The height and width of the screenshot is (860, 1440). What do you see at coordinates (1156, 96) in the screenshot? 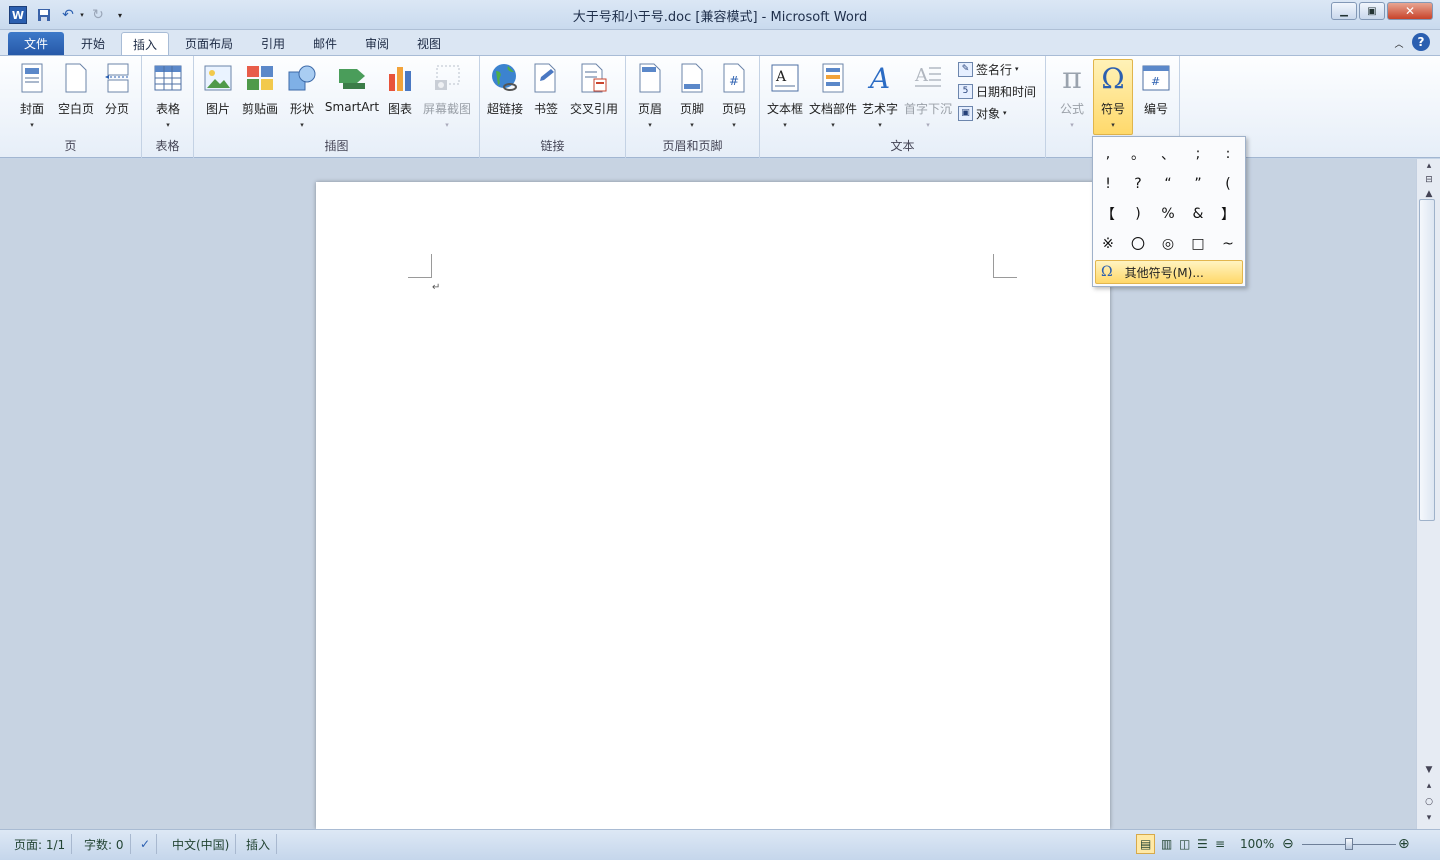
I see `numbering-button: # 编号` at bounding box center [1156, 96].